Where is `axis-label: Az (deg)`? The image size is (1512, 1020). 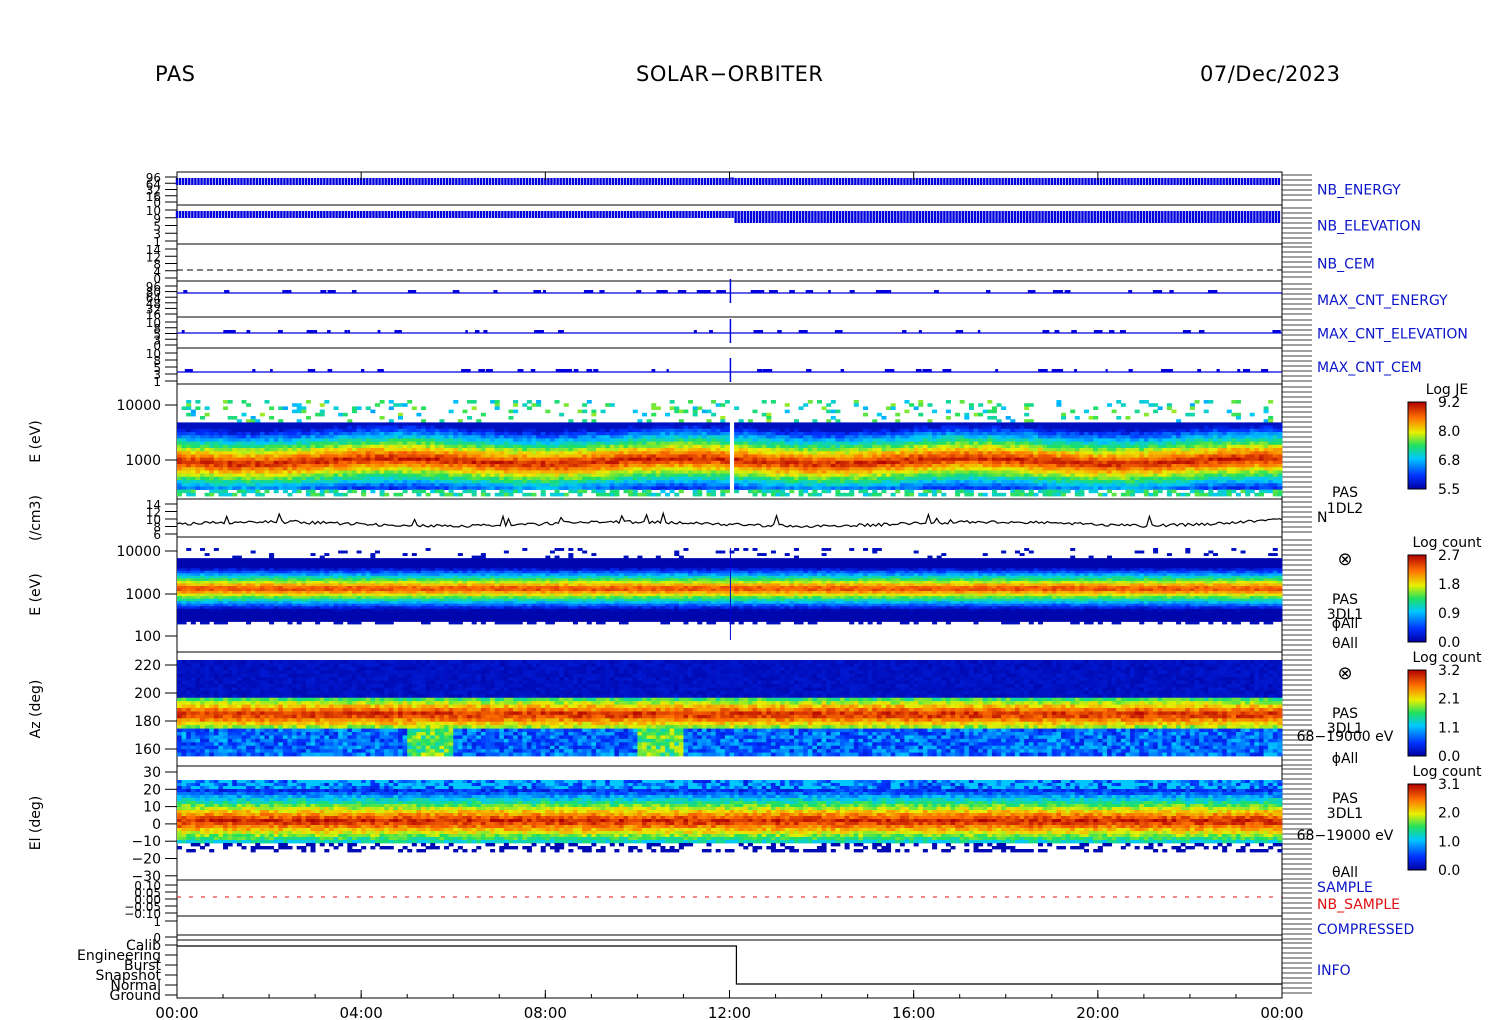 axis-label: Az (deg) is located at coordinates (36, 709).